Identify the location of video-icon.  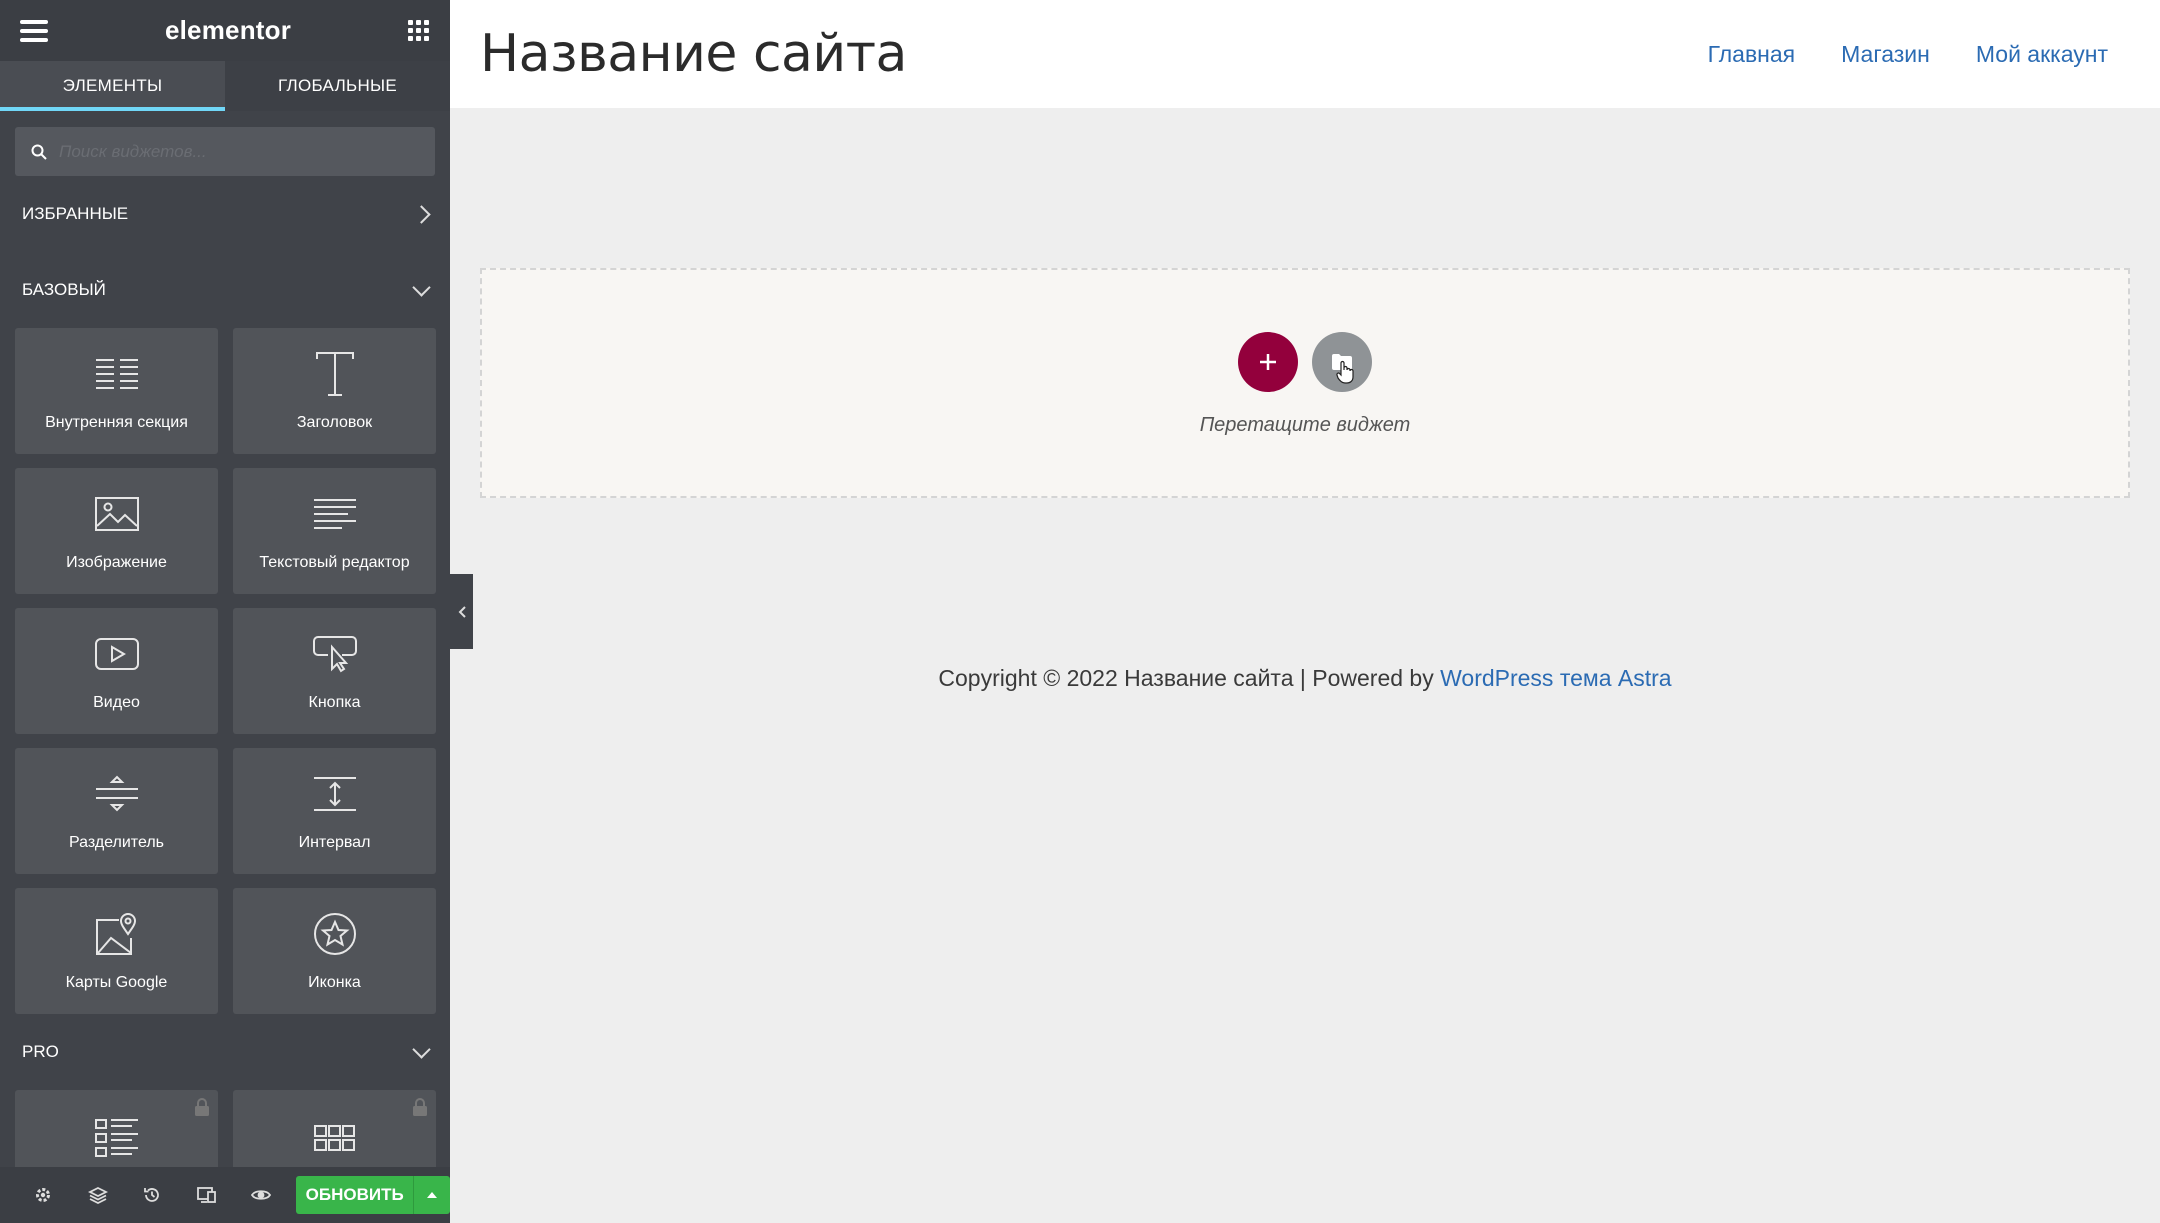
(117, 654).